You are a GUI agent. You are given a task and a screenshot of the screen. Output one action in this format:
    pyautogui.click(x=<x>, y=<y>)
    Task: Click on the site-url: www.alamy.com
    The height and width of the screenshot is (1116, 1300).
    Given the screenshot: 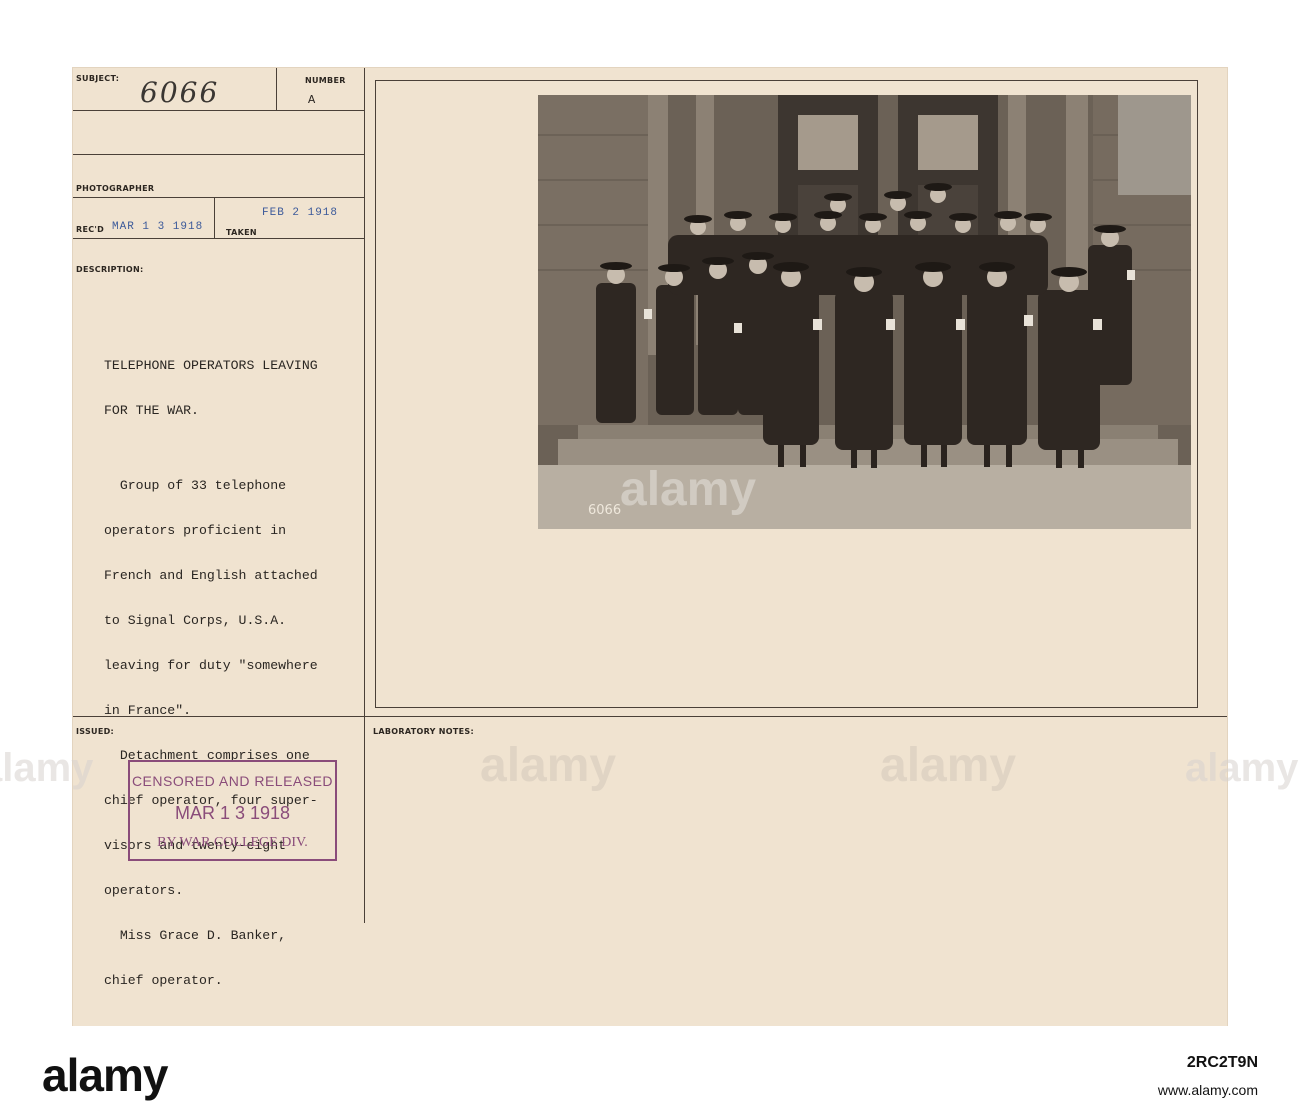 What is the action you would take?
    pyautogui.click(x=1208, y=1090)
    